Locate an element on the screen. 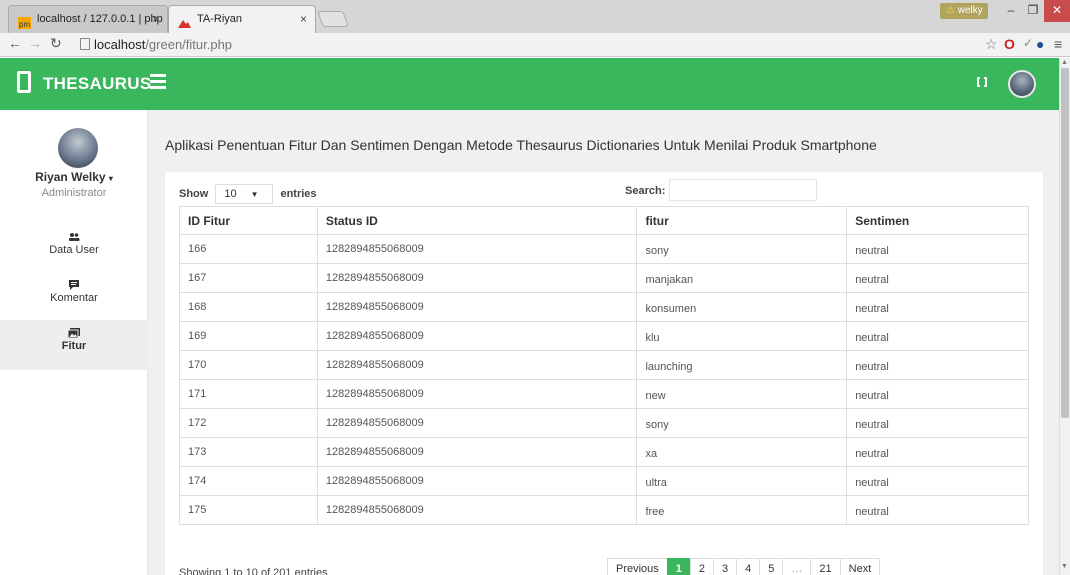 Image resolution: width=1070 pixels, height=575 pixels. search-input is located at coordinates (743, 190).